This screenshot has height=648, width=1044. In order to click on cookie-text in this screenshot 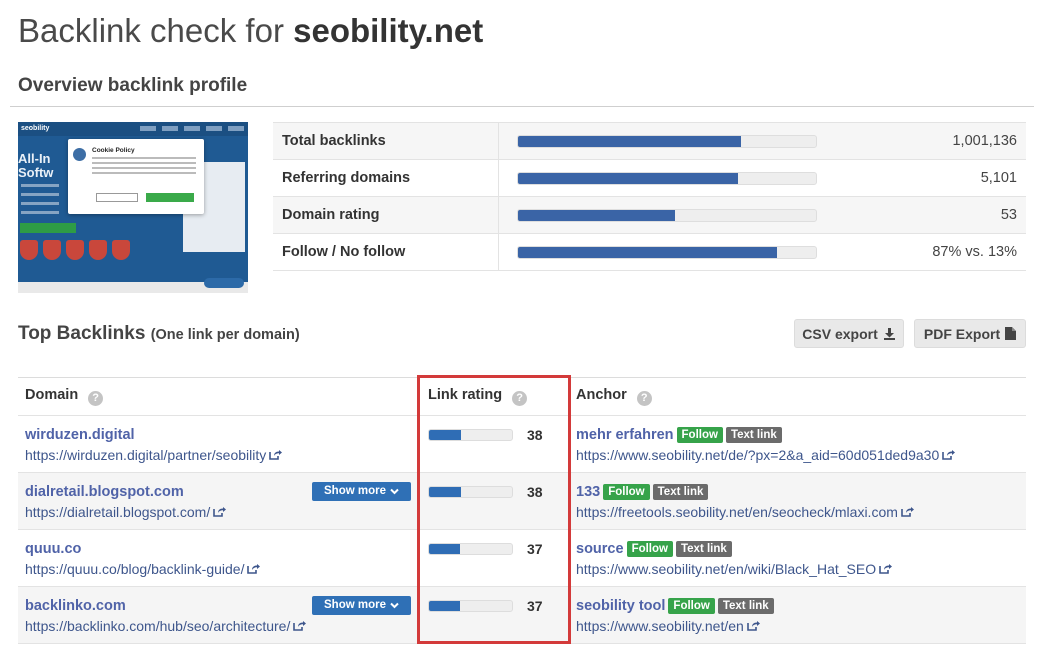, I will do `click(144, 167)`.